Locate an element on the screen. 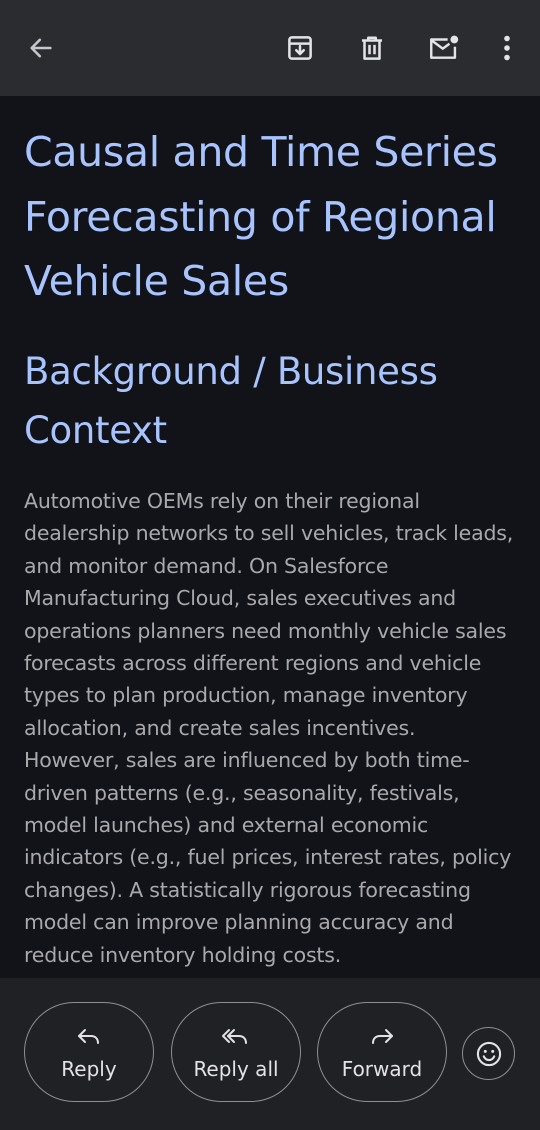 This screenshot has width=540, height=1130. reply-all-label: Reply all is located at coordinates (236, 1069).